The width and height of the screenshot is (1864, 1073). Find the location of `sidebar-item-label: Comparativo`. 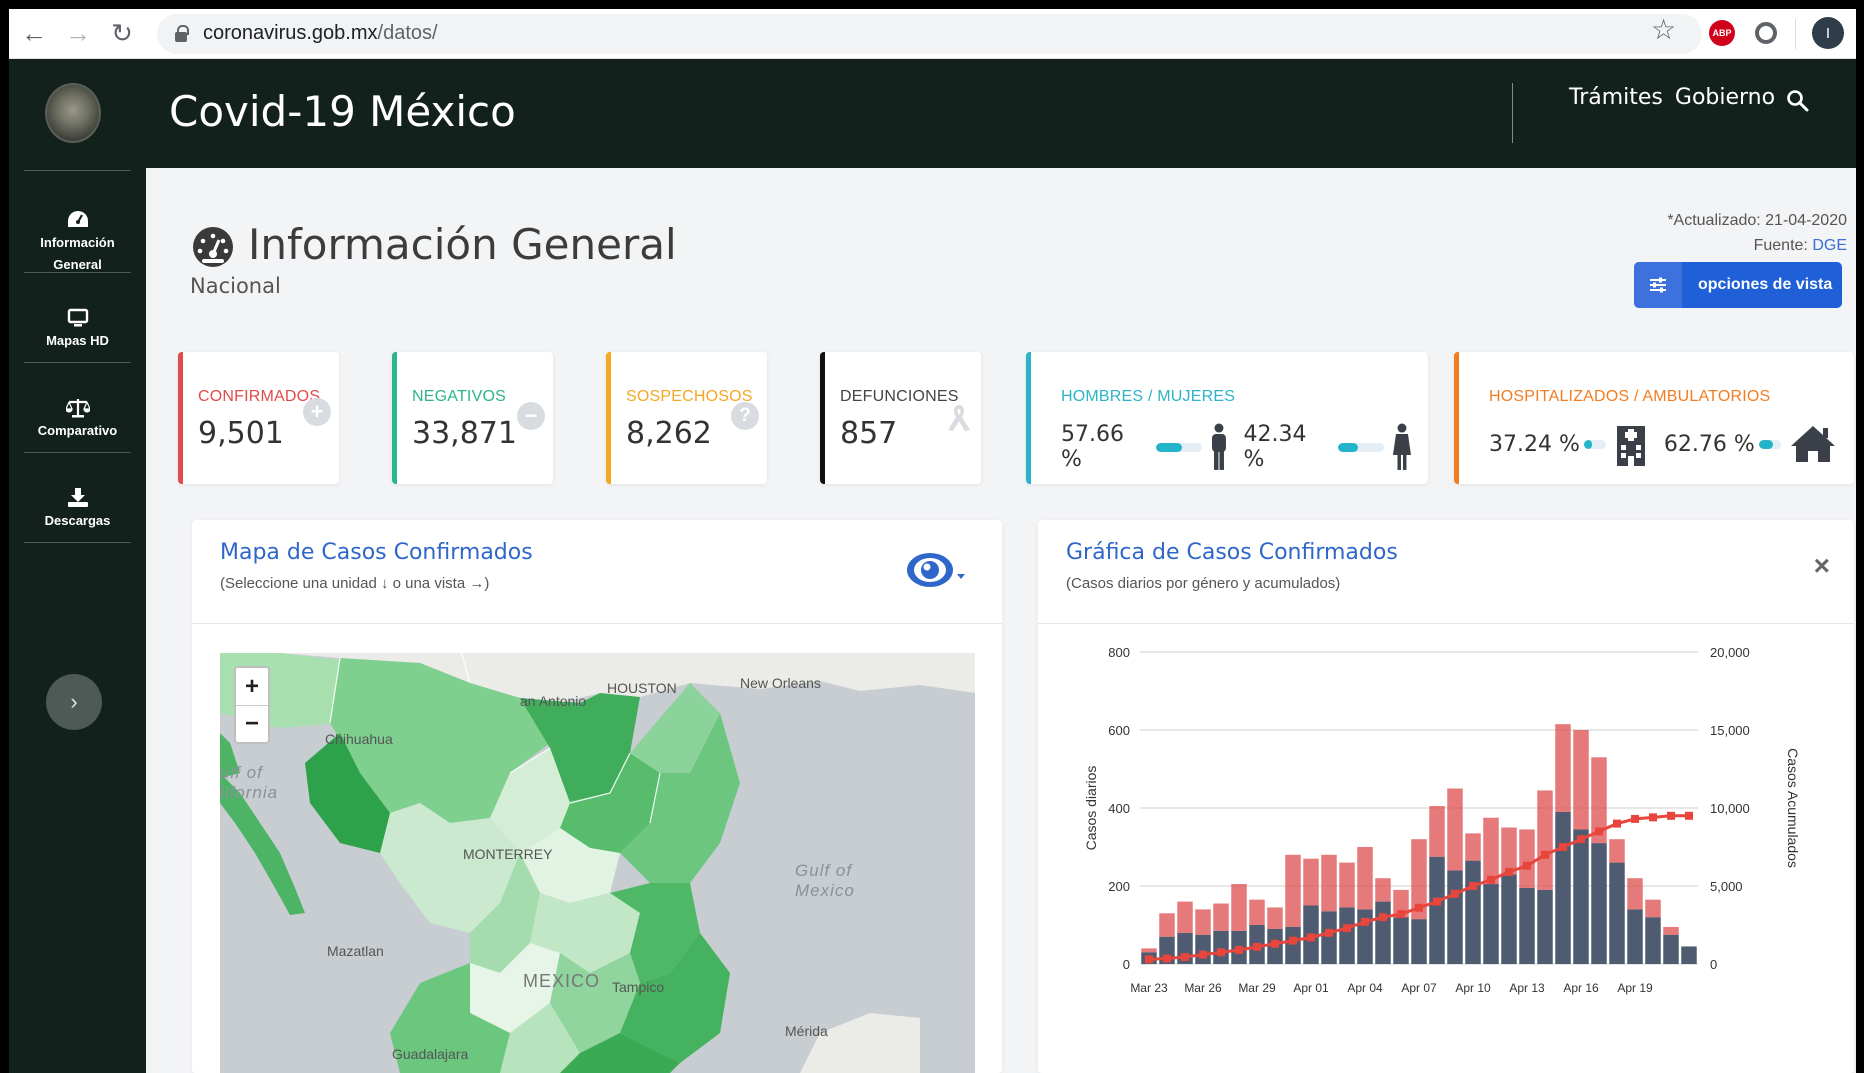

sidebar-item-label: Comparativo is located at coordinates (77, 430).